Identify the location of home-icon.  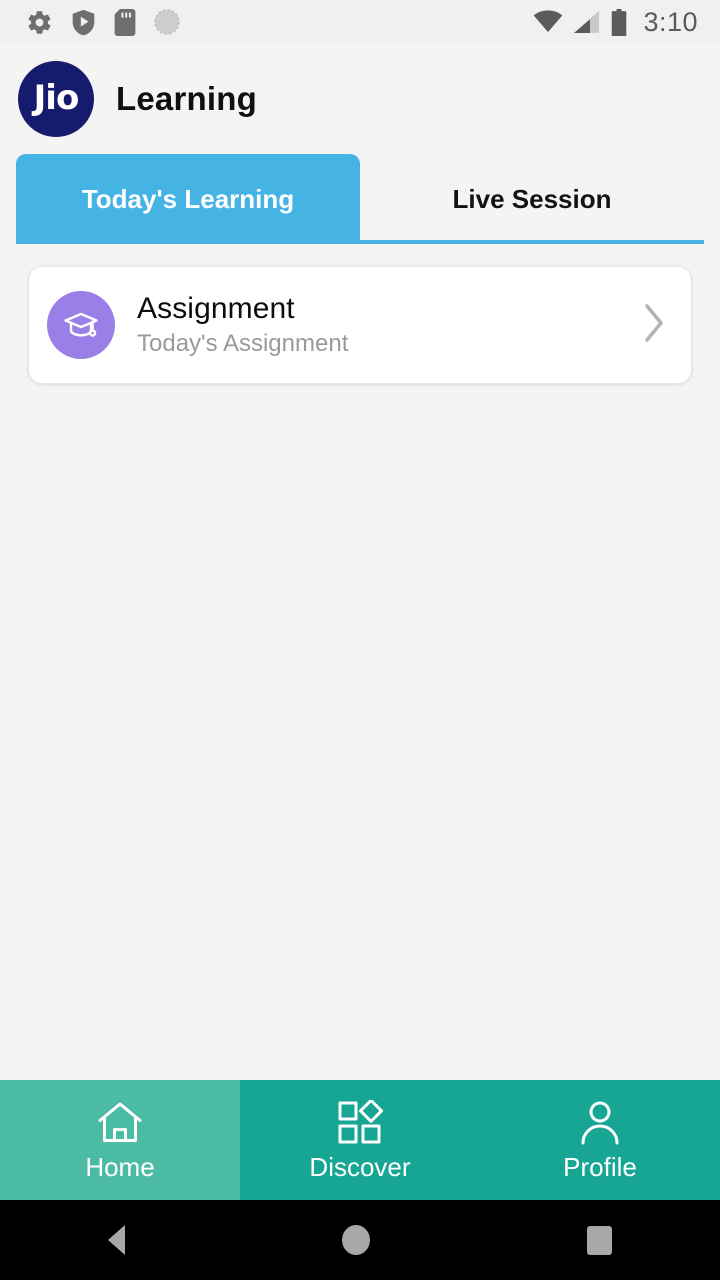
(120, 1122).